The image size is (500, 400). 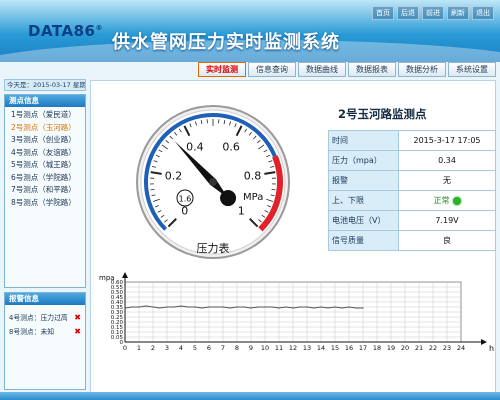 What do you see at coordinates (167, 348) in the screenshot?
I see `chart-x-tick-label: 3` at bounding box center [167, 348].